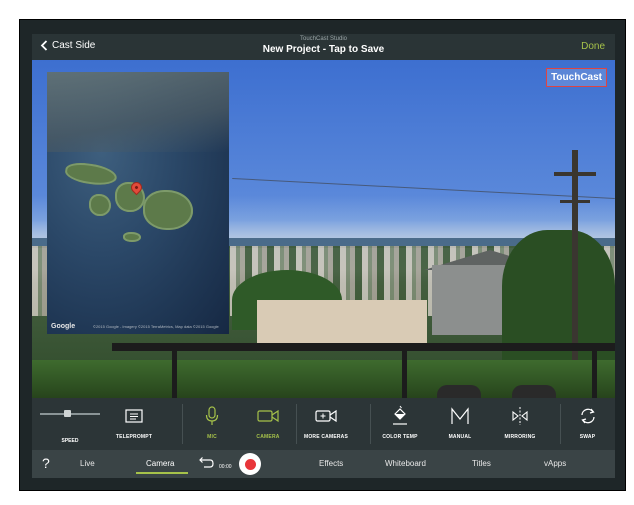 The height and width of the screenshot is (505, 634). What do you see at coordinates (481, 463) in the screenshot?
I see `tab-titles: Titles` at bounding box center [481, 463].